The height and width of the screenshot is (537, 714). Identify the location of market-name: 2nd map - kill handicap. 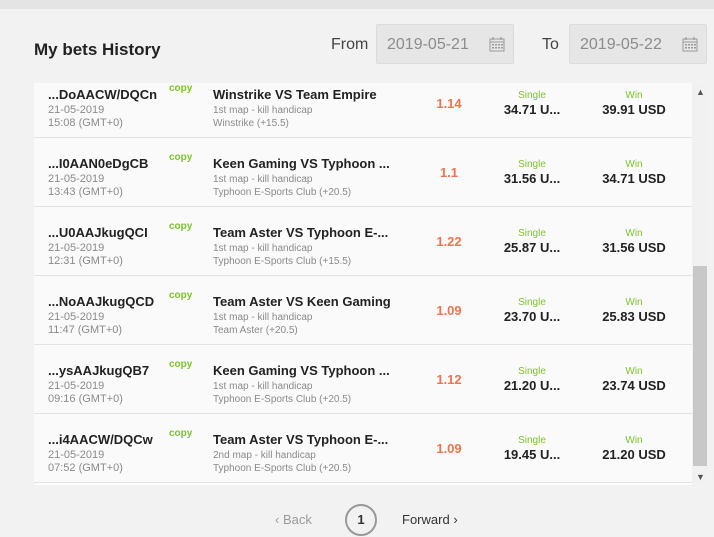
(264, 455).